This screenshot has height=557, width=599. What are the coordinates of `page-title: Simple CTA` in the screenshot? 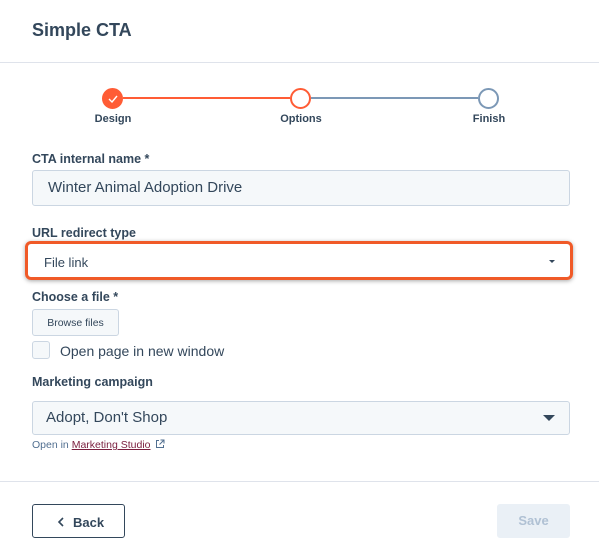 It's located at (82, 30).